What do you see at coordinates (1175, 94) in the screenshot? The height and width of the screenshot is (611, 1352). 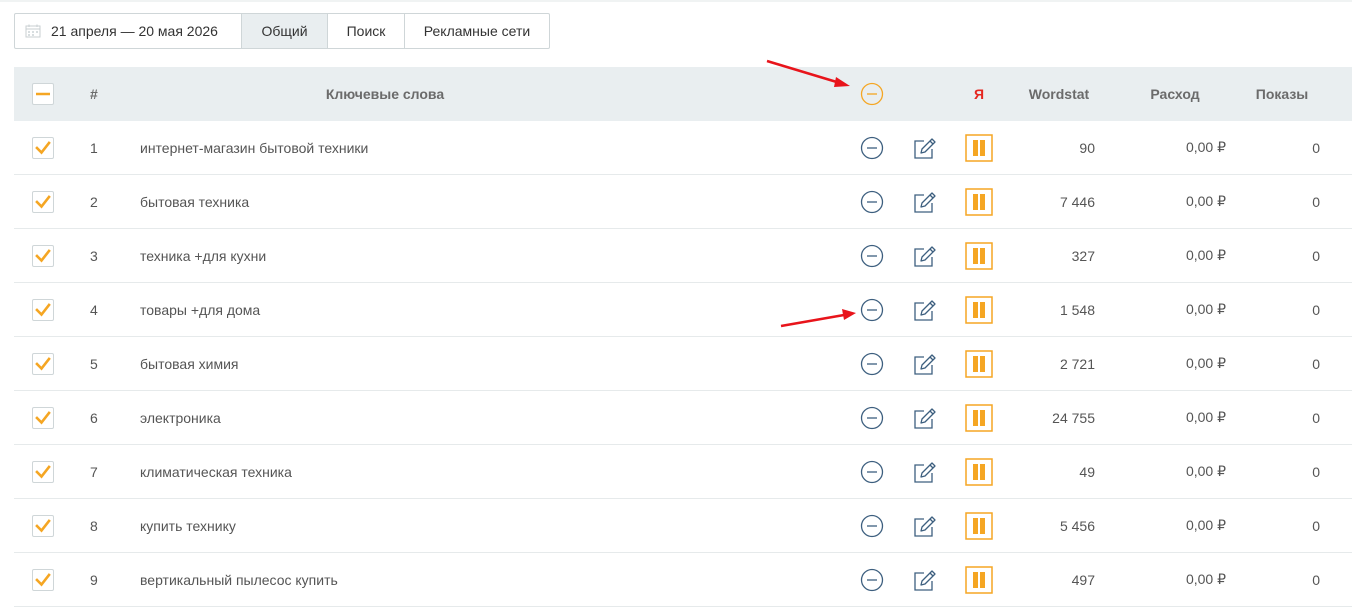 I see `header-cost: Расход` at bounding box center [1175, 94].